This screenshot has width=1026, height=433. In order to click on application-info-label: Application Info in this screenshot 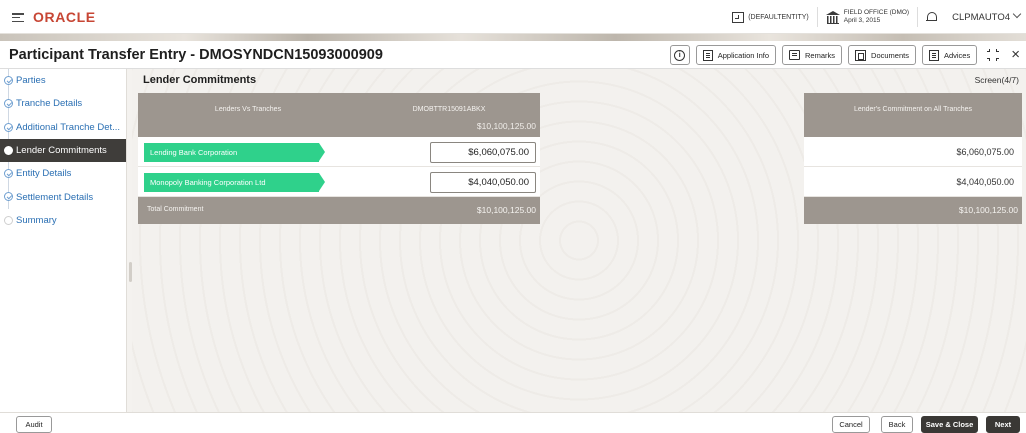, I will do `click(743, 55)`.